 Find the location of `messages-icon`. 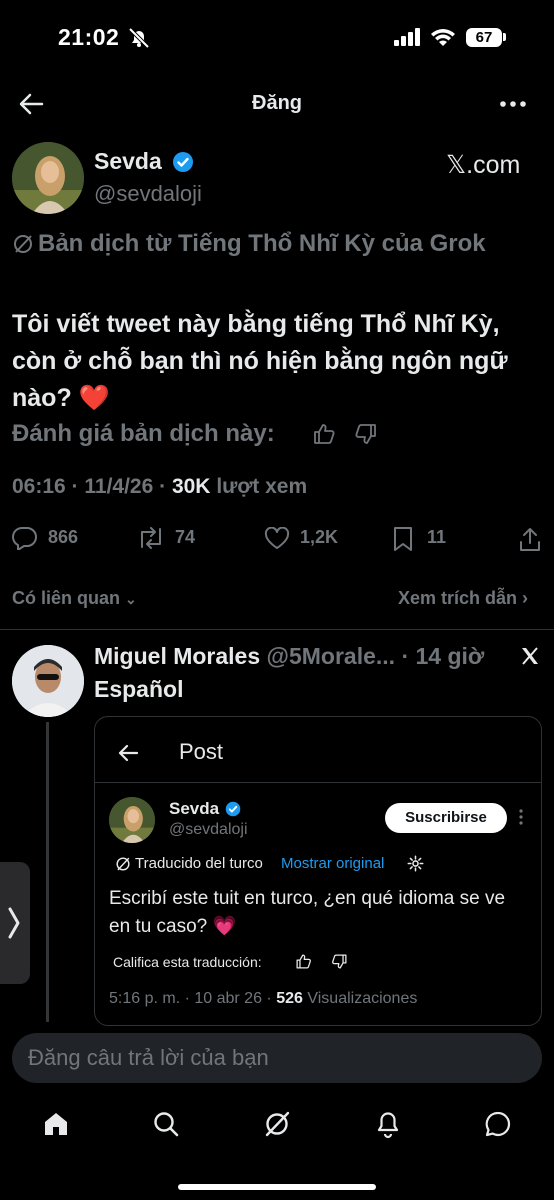

messages-icon is located at coordinates (498, 1124).